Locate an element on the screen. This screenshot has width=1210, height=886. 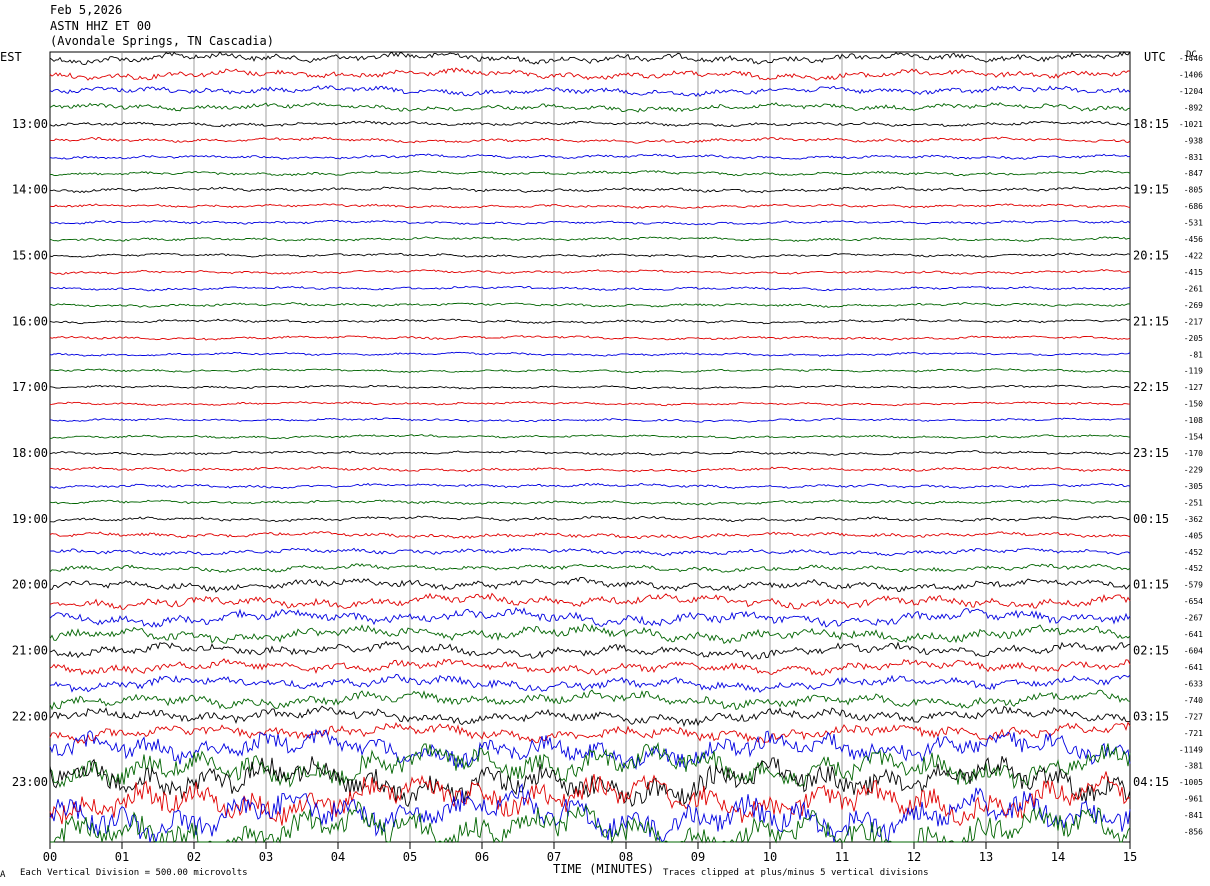
dc-offset-label: -654 is located at coordinates (1193, 601).